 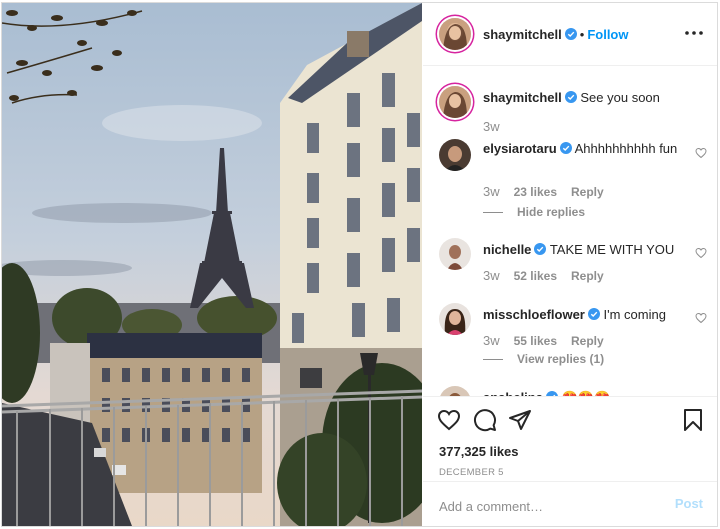 What do you see at coordinates (491, 126) in the screenshot?
I see `caption-age: 3w` at bounding box center [491, 126].